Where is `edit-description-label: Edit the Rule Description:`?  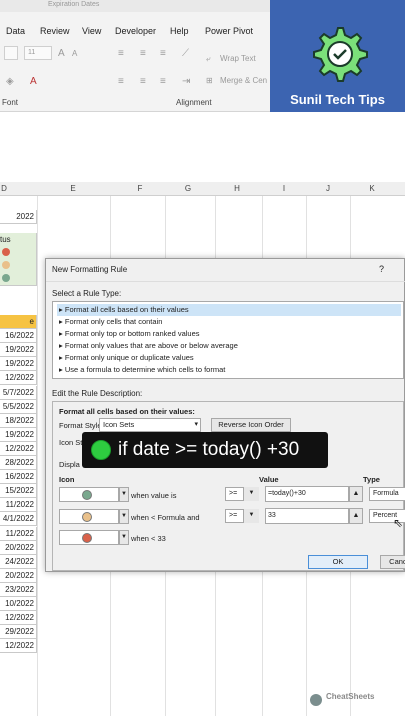 edit-description-label: Edit the Rule Description: is located at coordinates (97, 393).